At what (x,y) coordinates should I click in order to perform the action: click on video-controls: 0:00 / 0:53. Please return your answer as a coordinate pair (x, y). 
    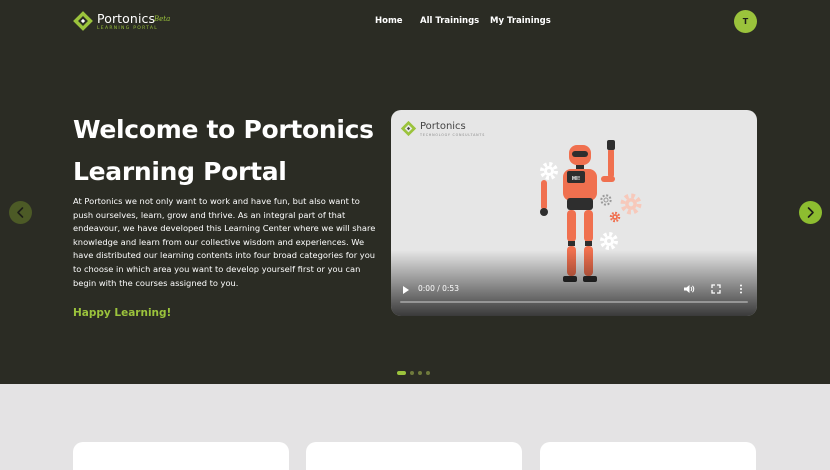
    Looking at the image, I should click on (574, 298).